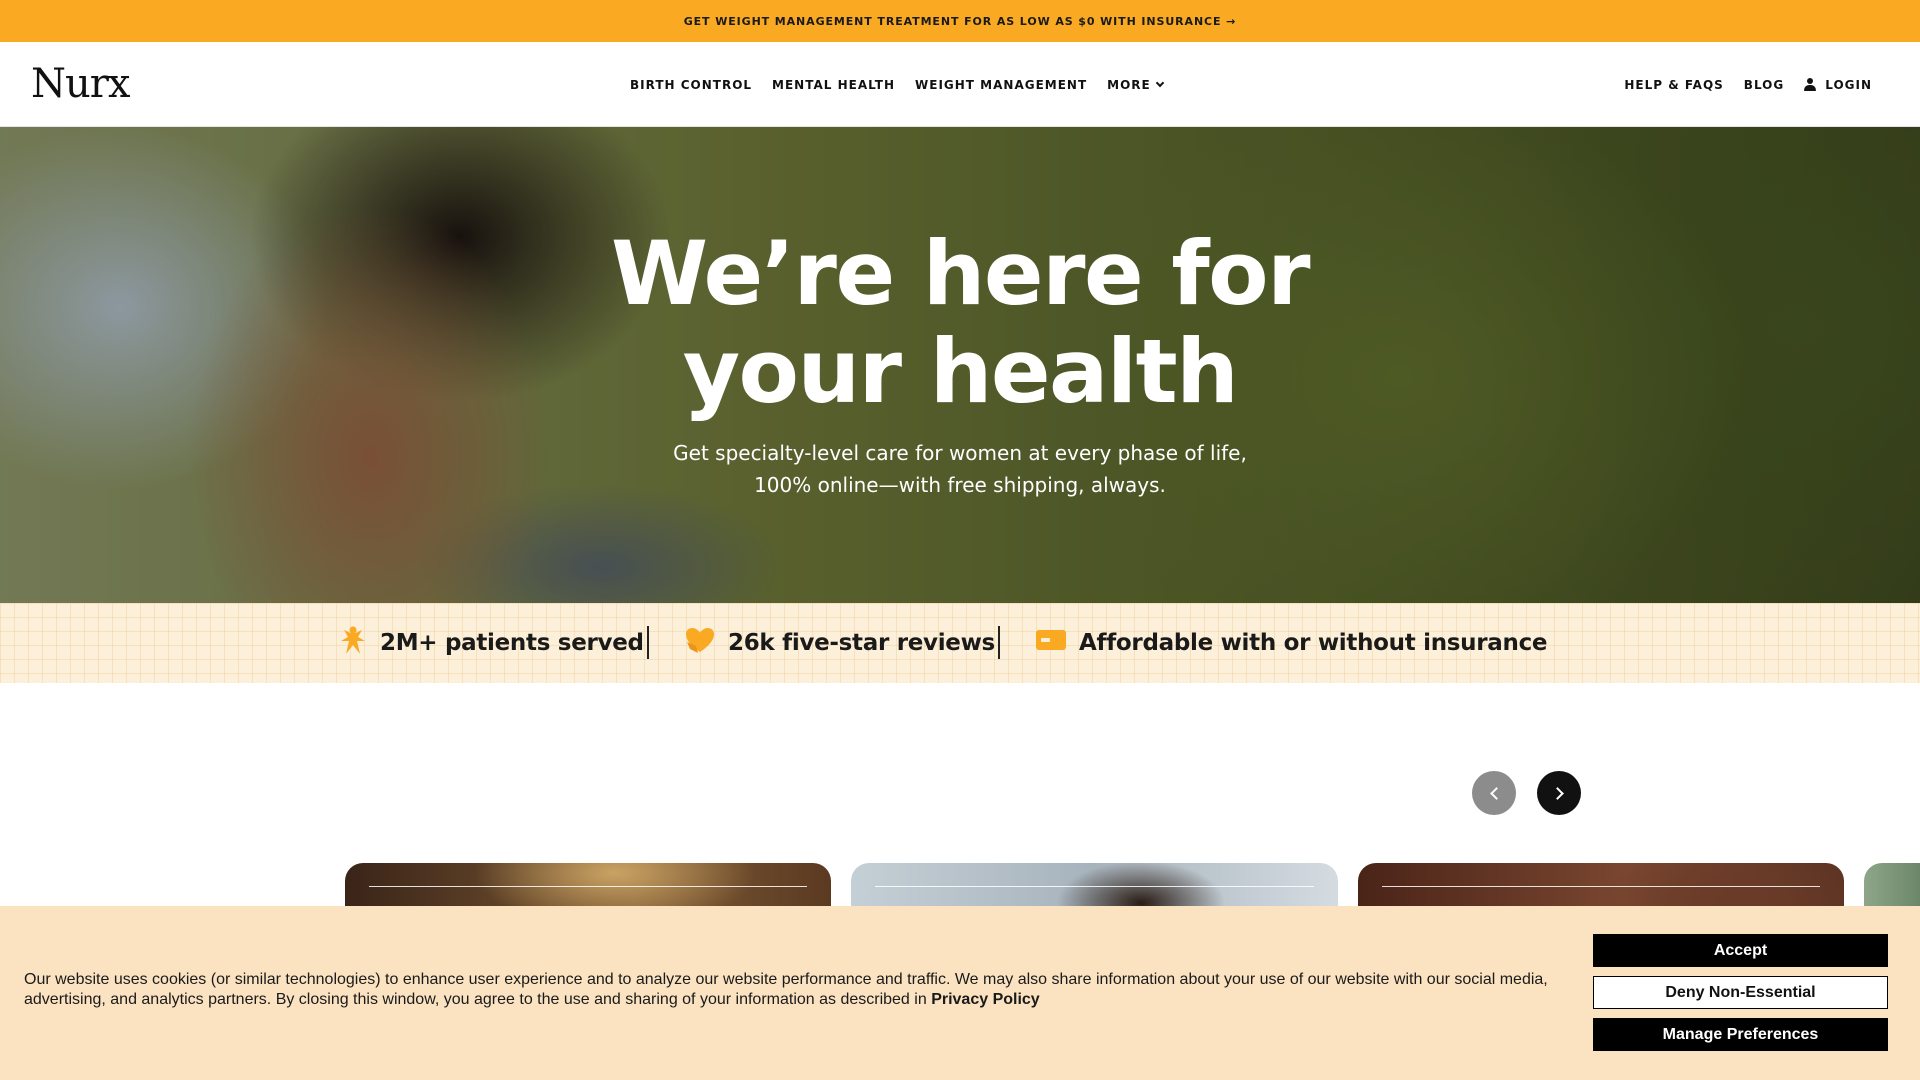 The height and width of the screenshot is (1080, 1920). I want to click on stat-patients: 2M+ patients served, so click(491, 643).